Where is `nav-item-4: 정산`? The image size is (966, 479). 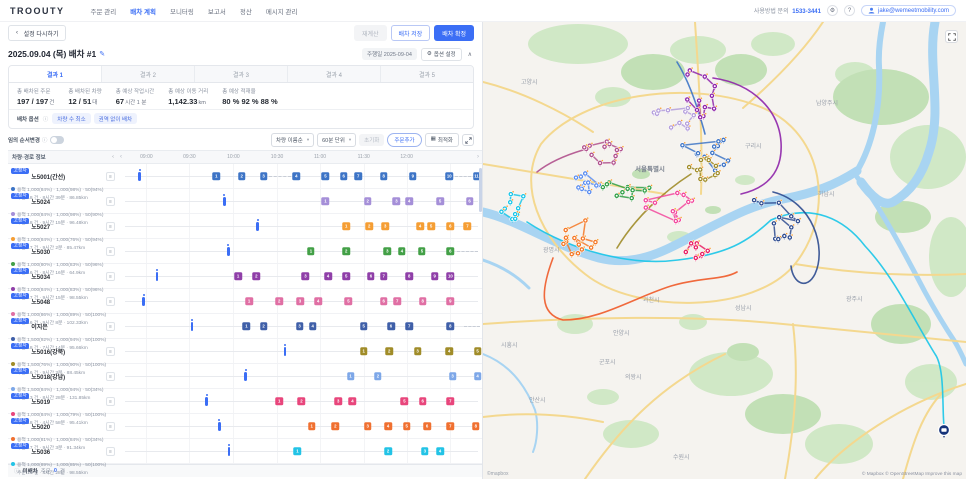 nav-item-4: 정산 is located at coordinates (246, 11).